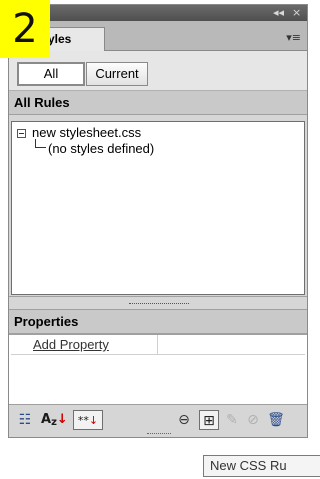 The width and height of the screenshot is (320, 479). Describe the element at coordinates (25, 29) in the screenshot. I see `step-number-badge: 2` at that location.